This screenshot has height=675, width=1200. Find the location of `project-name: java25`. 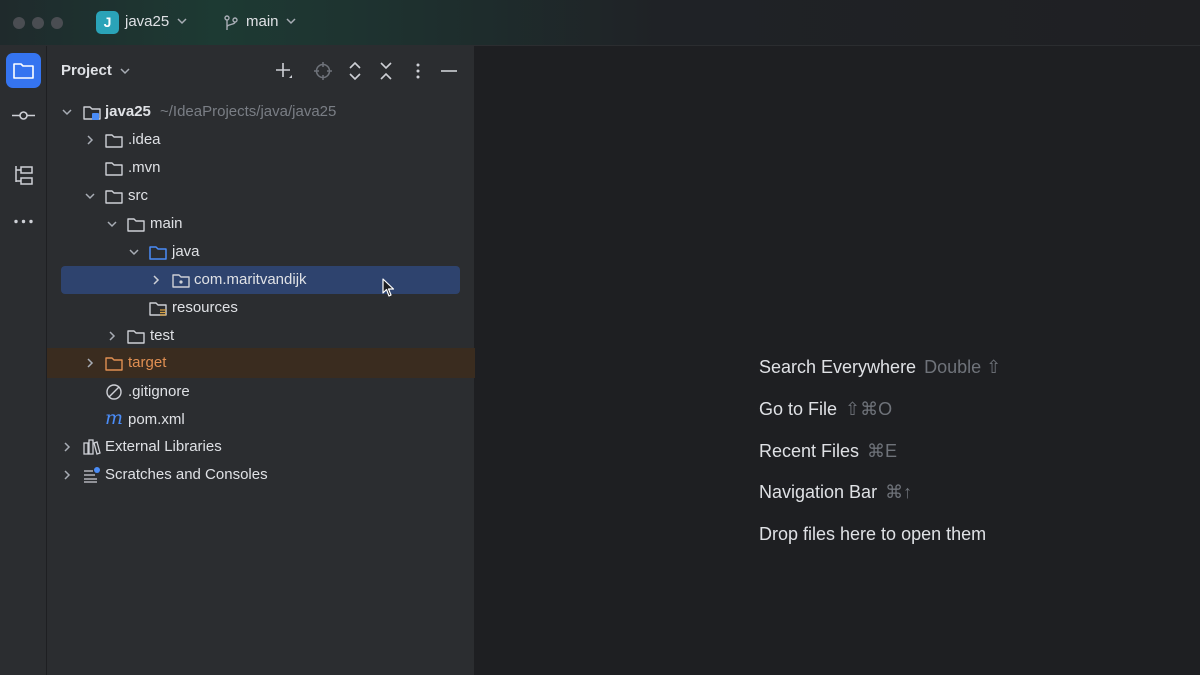

project-name: java25 is located at coordinates (147, 21).